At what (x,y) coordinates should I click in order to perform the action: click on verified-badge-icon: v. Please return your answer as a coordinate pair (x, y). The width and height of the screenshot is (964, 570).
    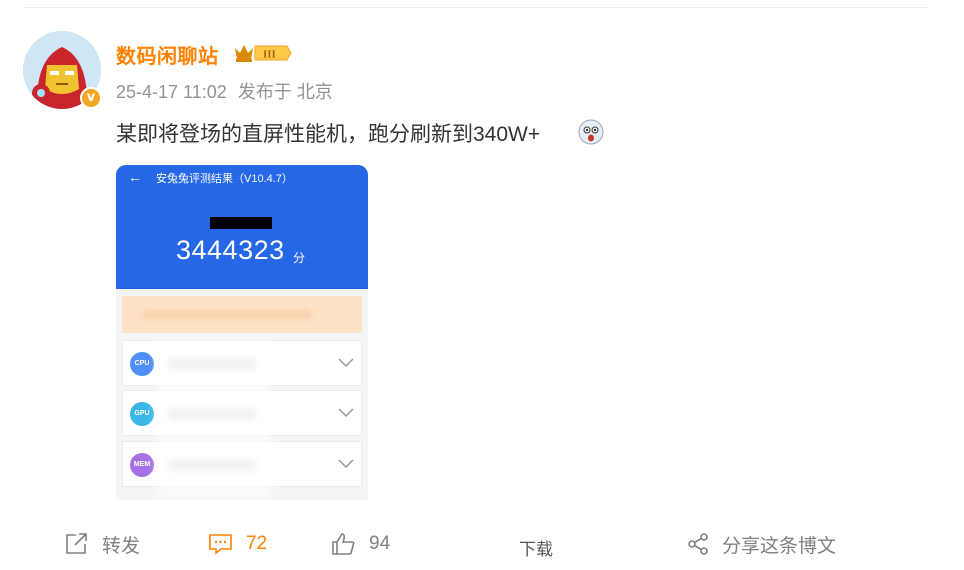
    Looking at the image, I should click on (91, 98).